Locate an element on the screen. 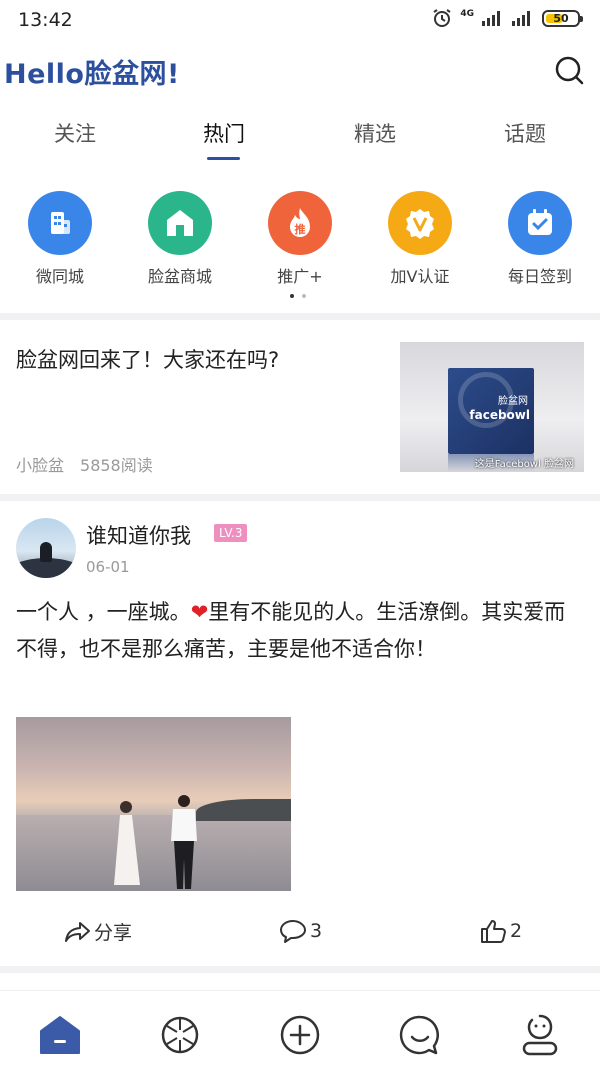  comment-button: 3 is located at coordinates (300, 931).